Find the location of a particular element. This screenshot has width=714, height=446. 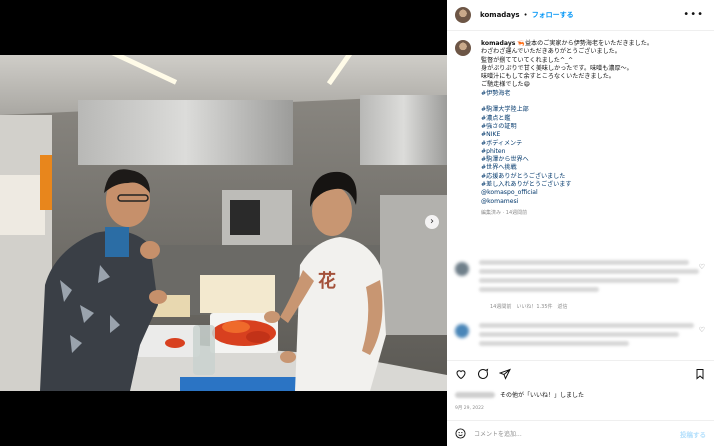

share-icon is located at coordinates (505, 374).